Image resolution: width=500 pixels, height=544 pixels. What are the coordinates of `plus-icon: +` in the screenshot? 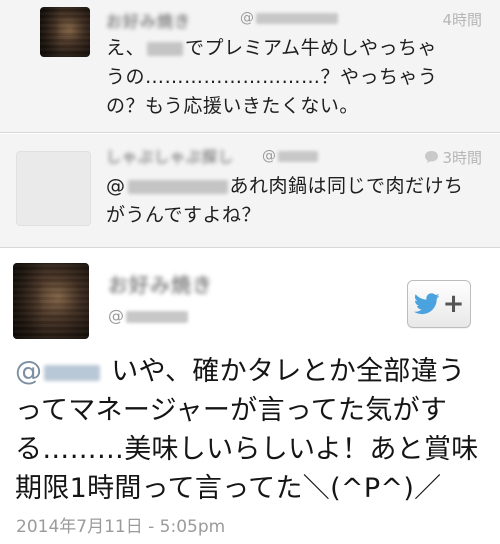 It's located at (453, 304).